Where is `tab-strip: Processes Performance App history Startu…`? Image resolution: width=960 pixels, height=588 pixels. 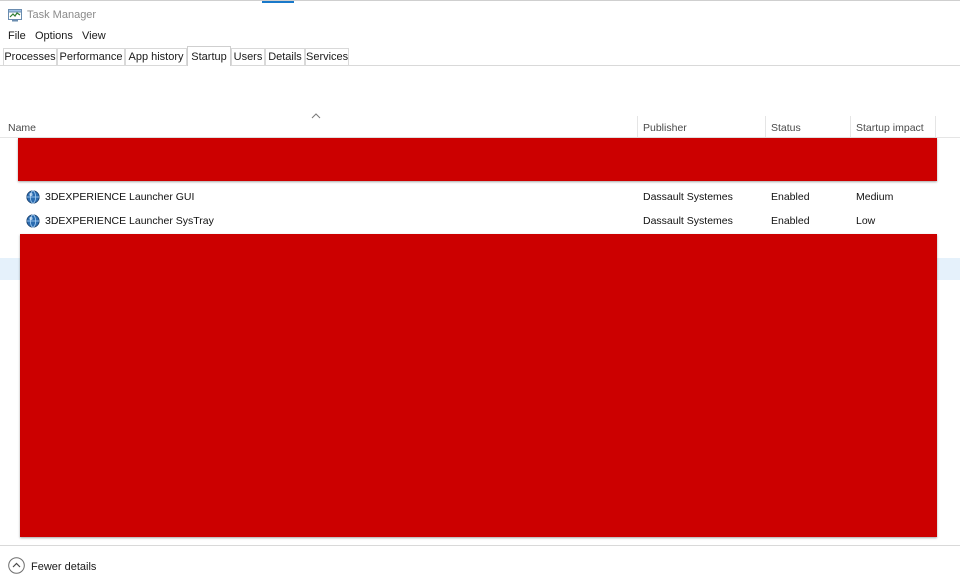 tab-strip: Processes Performance App history Startu… is located at coordinates (480, 56).